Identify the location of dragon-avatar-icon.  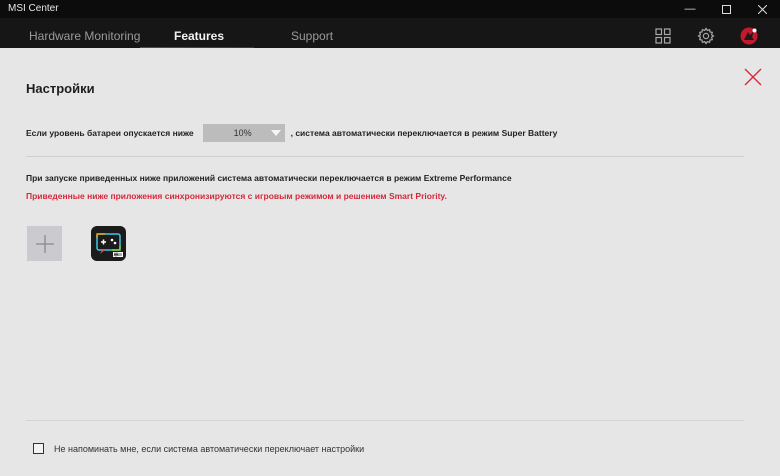
(749, 36).